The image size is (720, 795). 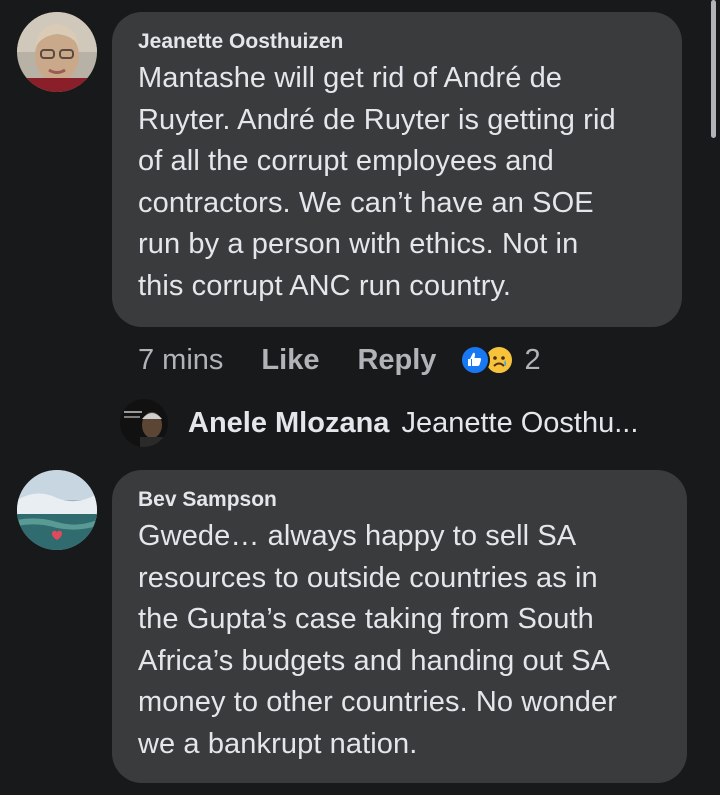 I want to click on like-button: Like, so click(x=290, y=360).